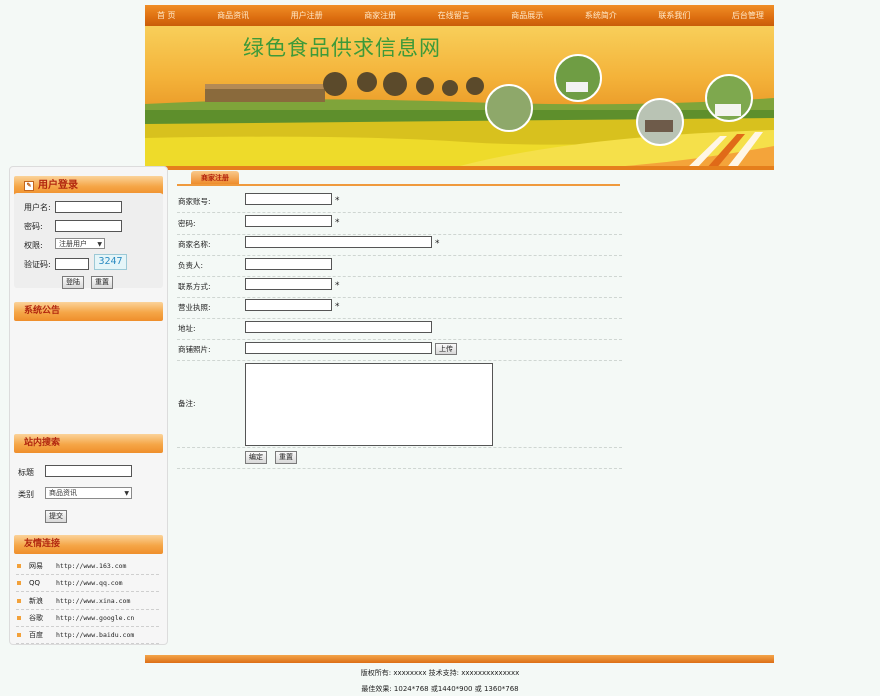  I want to click on friend-link-item: 百度 http://www.baidu.com, so click(87, 635).